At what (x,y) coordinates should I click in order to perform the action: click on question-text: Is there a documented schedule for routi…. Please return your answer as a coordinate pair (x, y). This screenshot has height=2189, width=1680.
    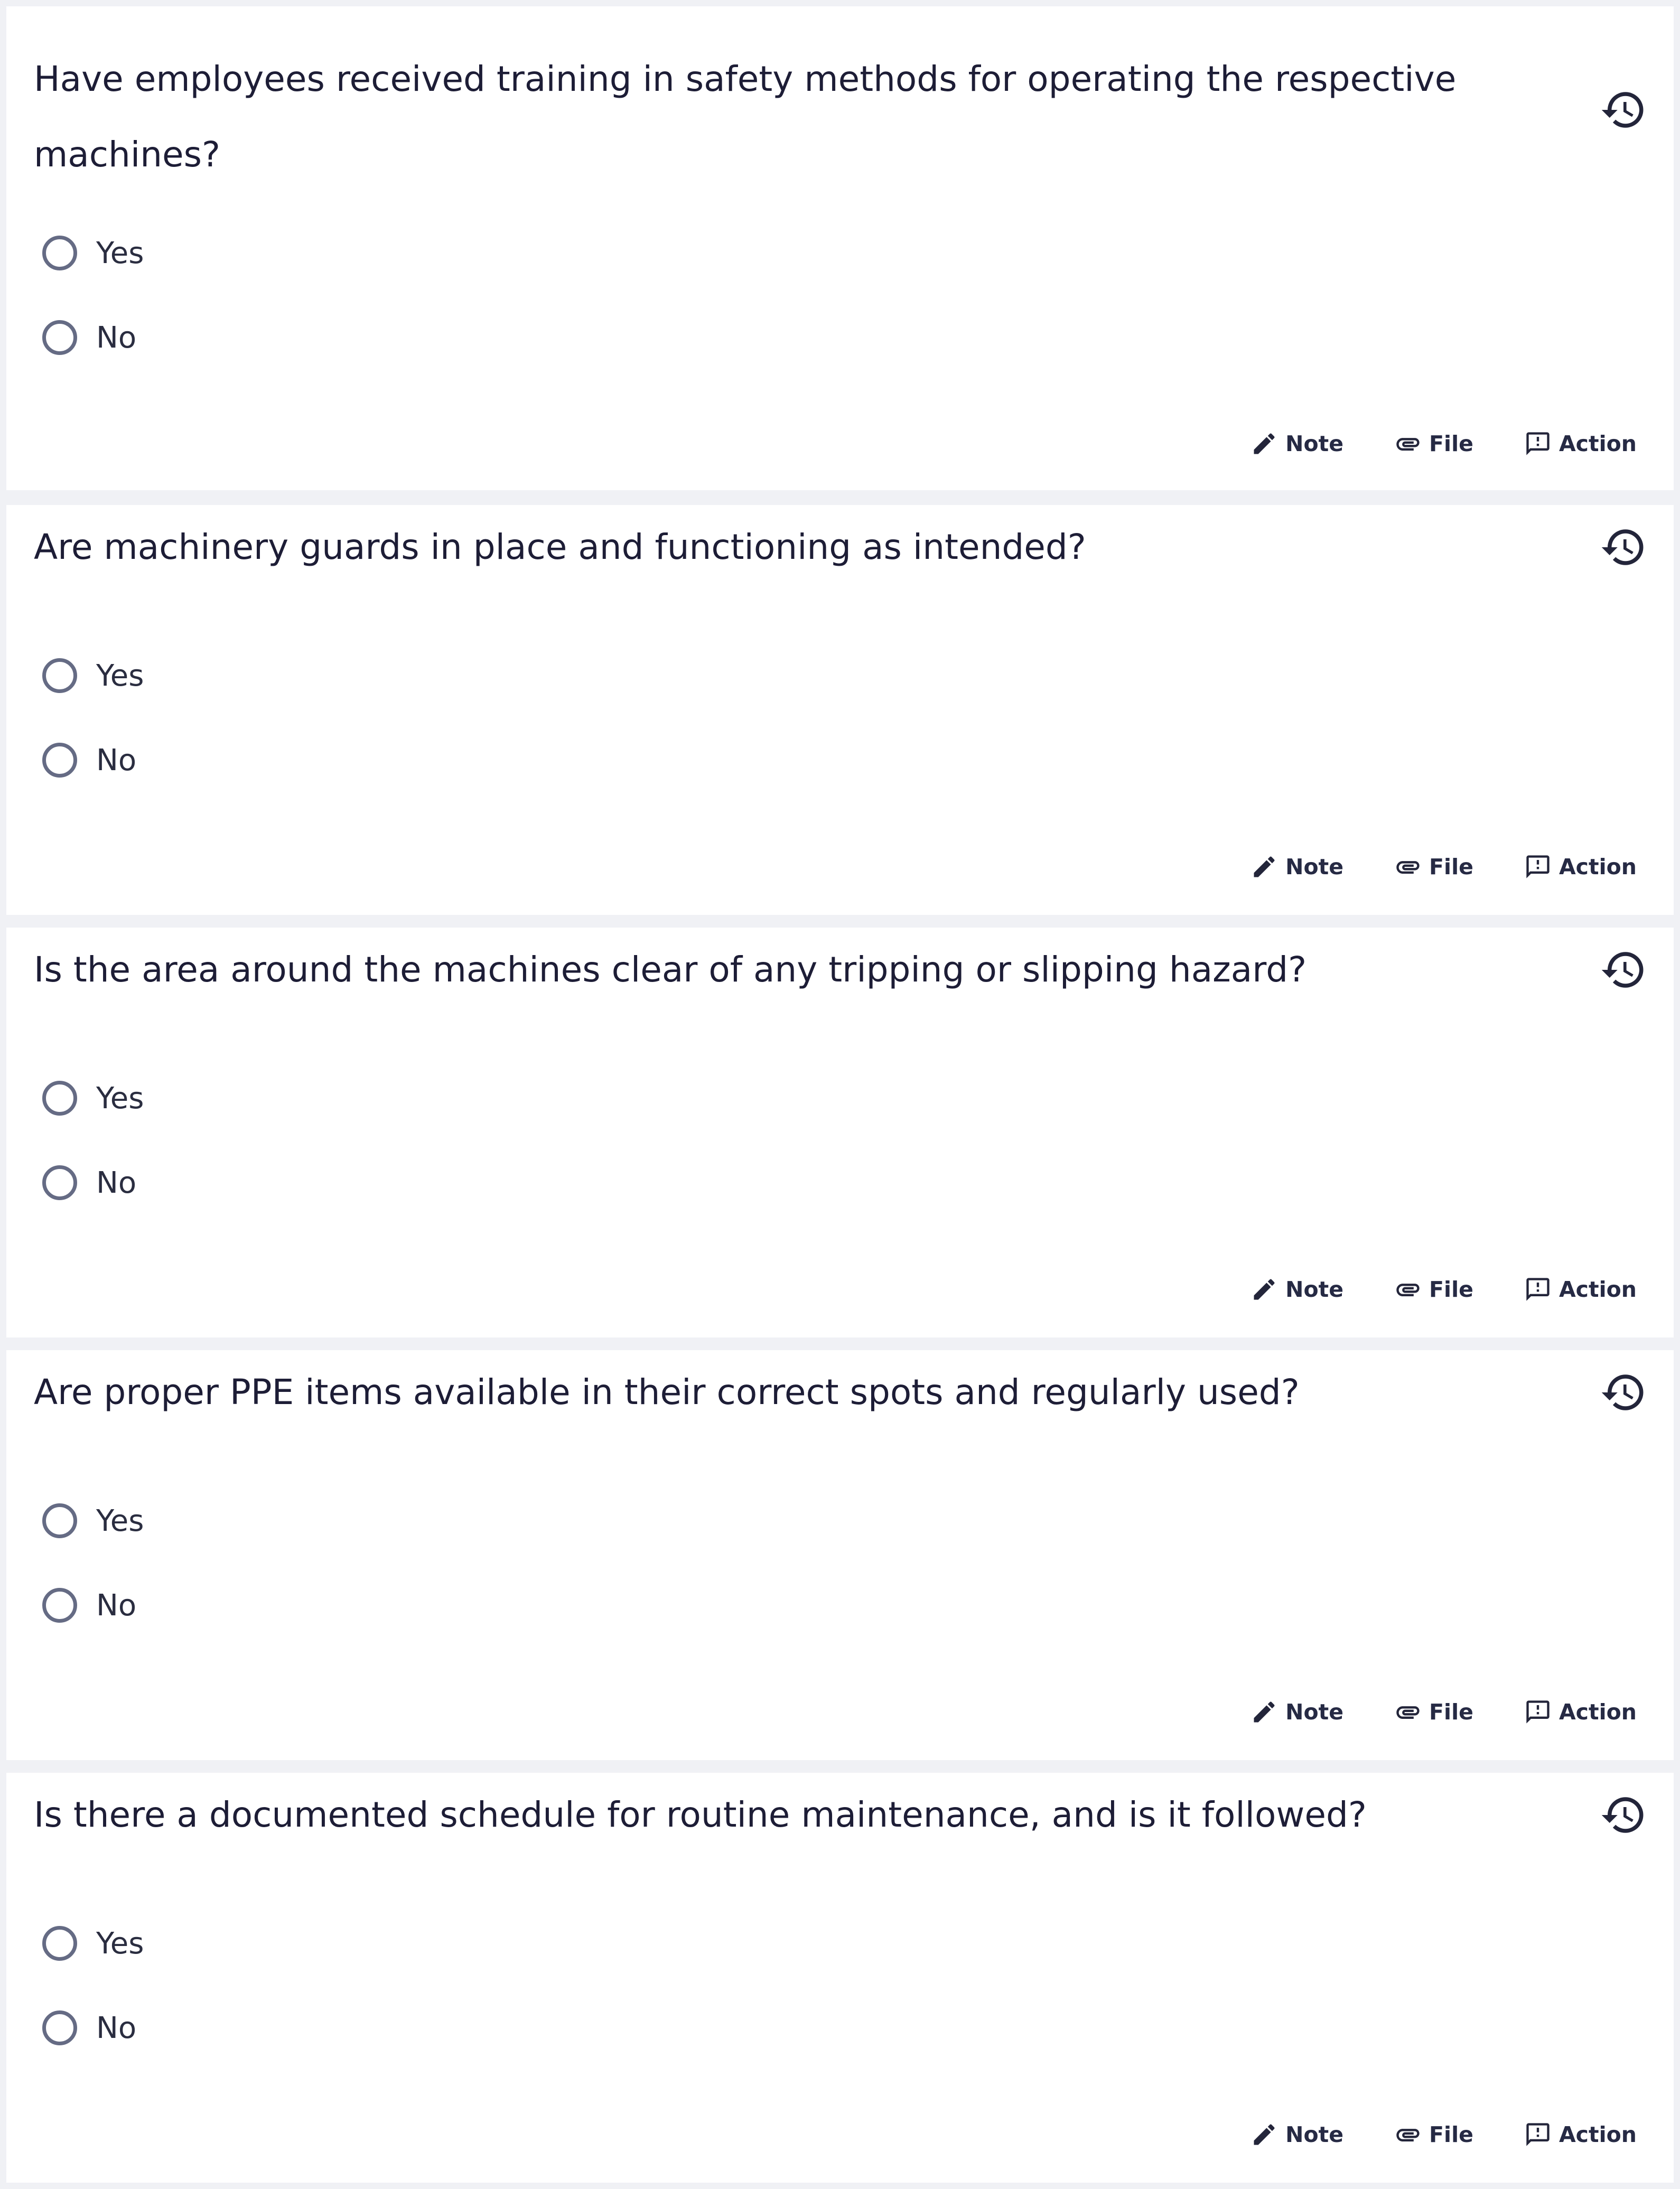
    Looking at the image, I should click on (700, 1815).